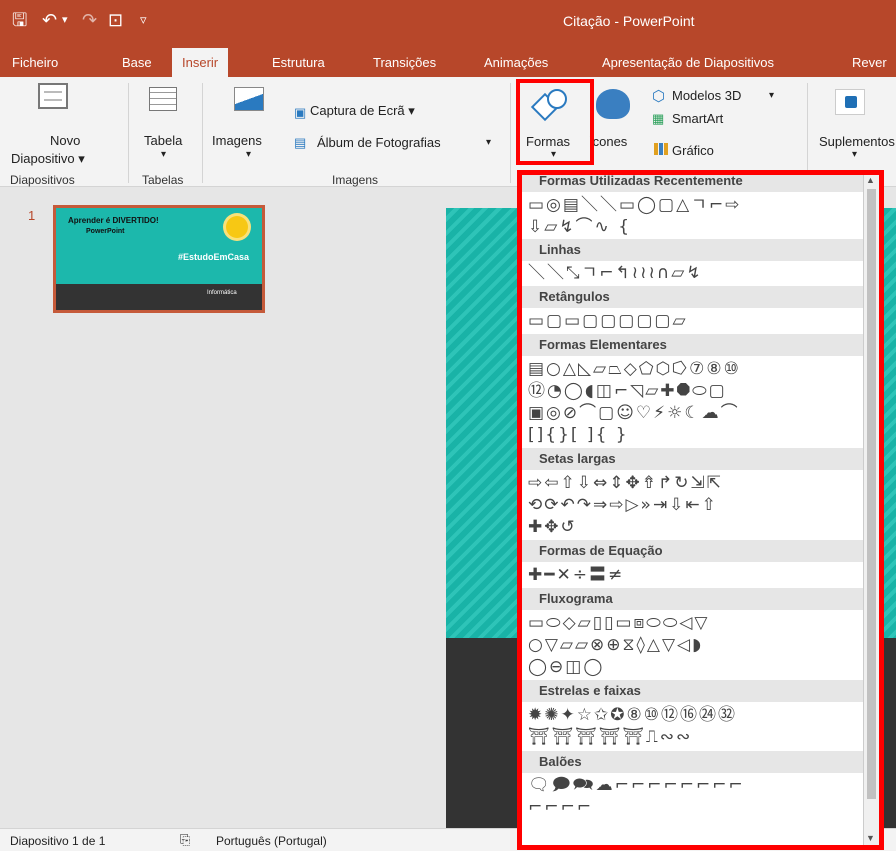 The height and width of the screenshot is (851, 896). I want to click on group-label-imagens: Imagens, so click(355, 180).